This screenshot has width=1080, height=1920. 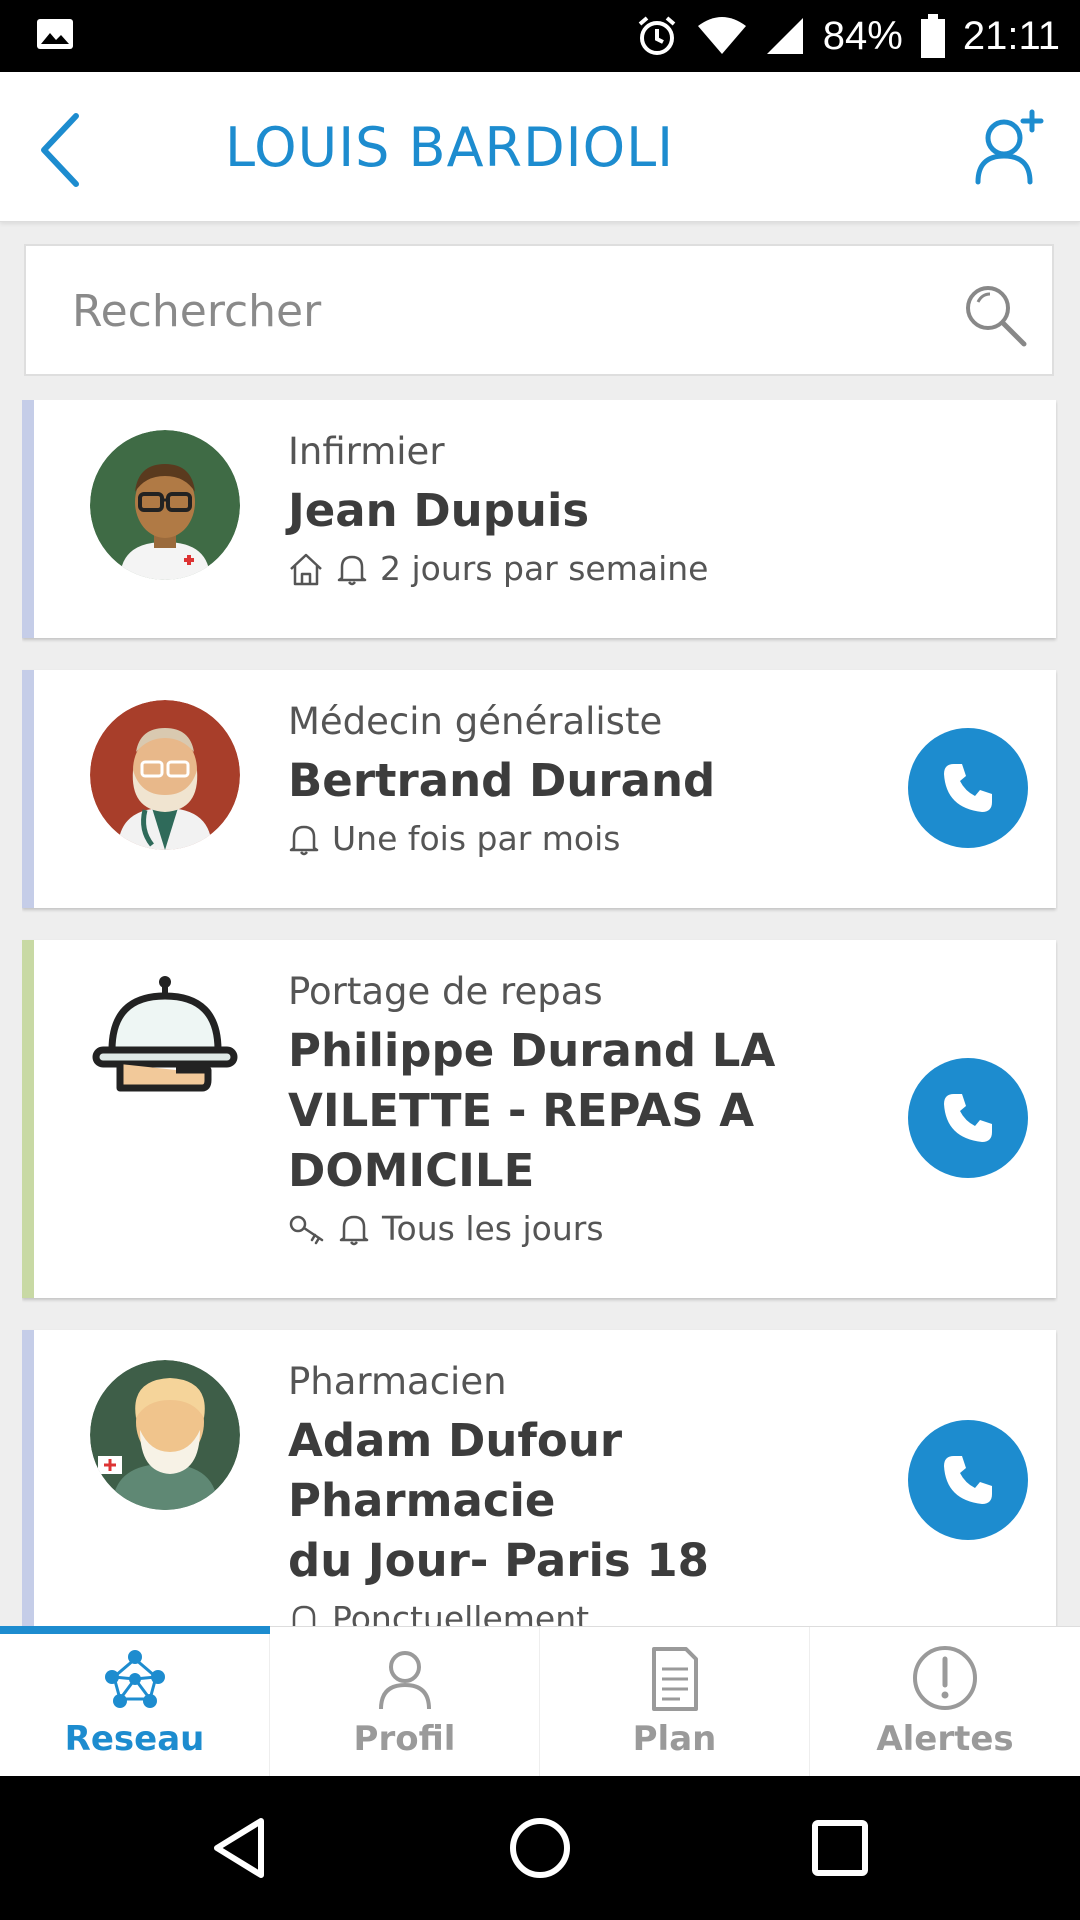 What do you see at coordinates (134, 1679) in the screenshot?
I see `network-icon` at bounding box center [134, 1679].